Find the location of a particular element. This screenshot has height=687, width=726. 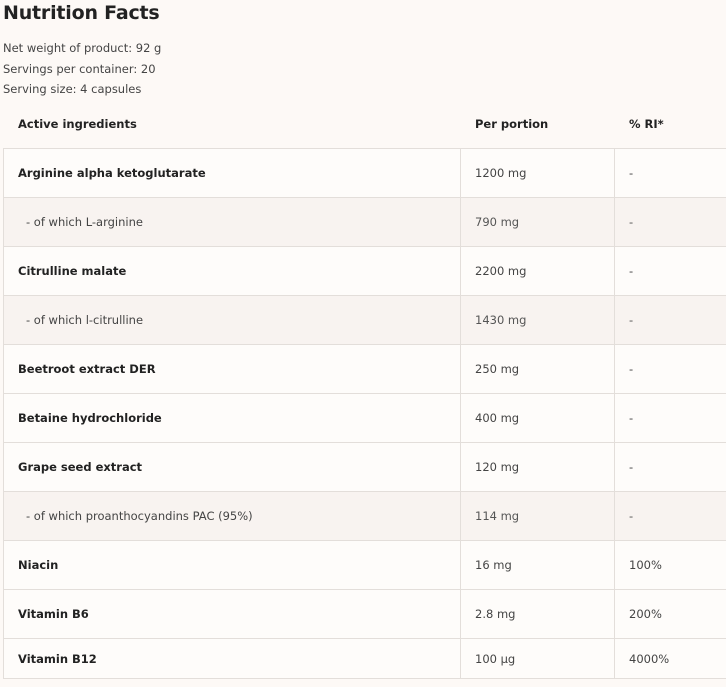

ingredient-name: Vitamin B6 is located at coordinates (232, 614).